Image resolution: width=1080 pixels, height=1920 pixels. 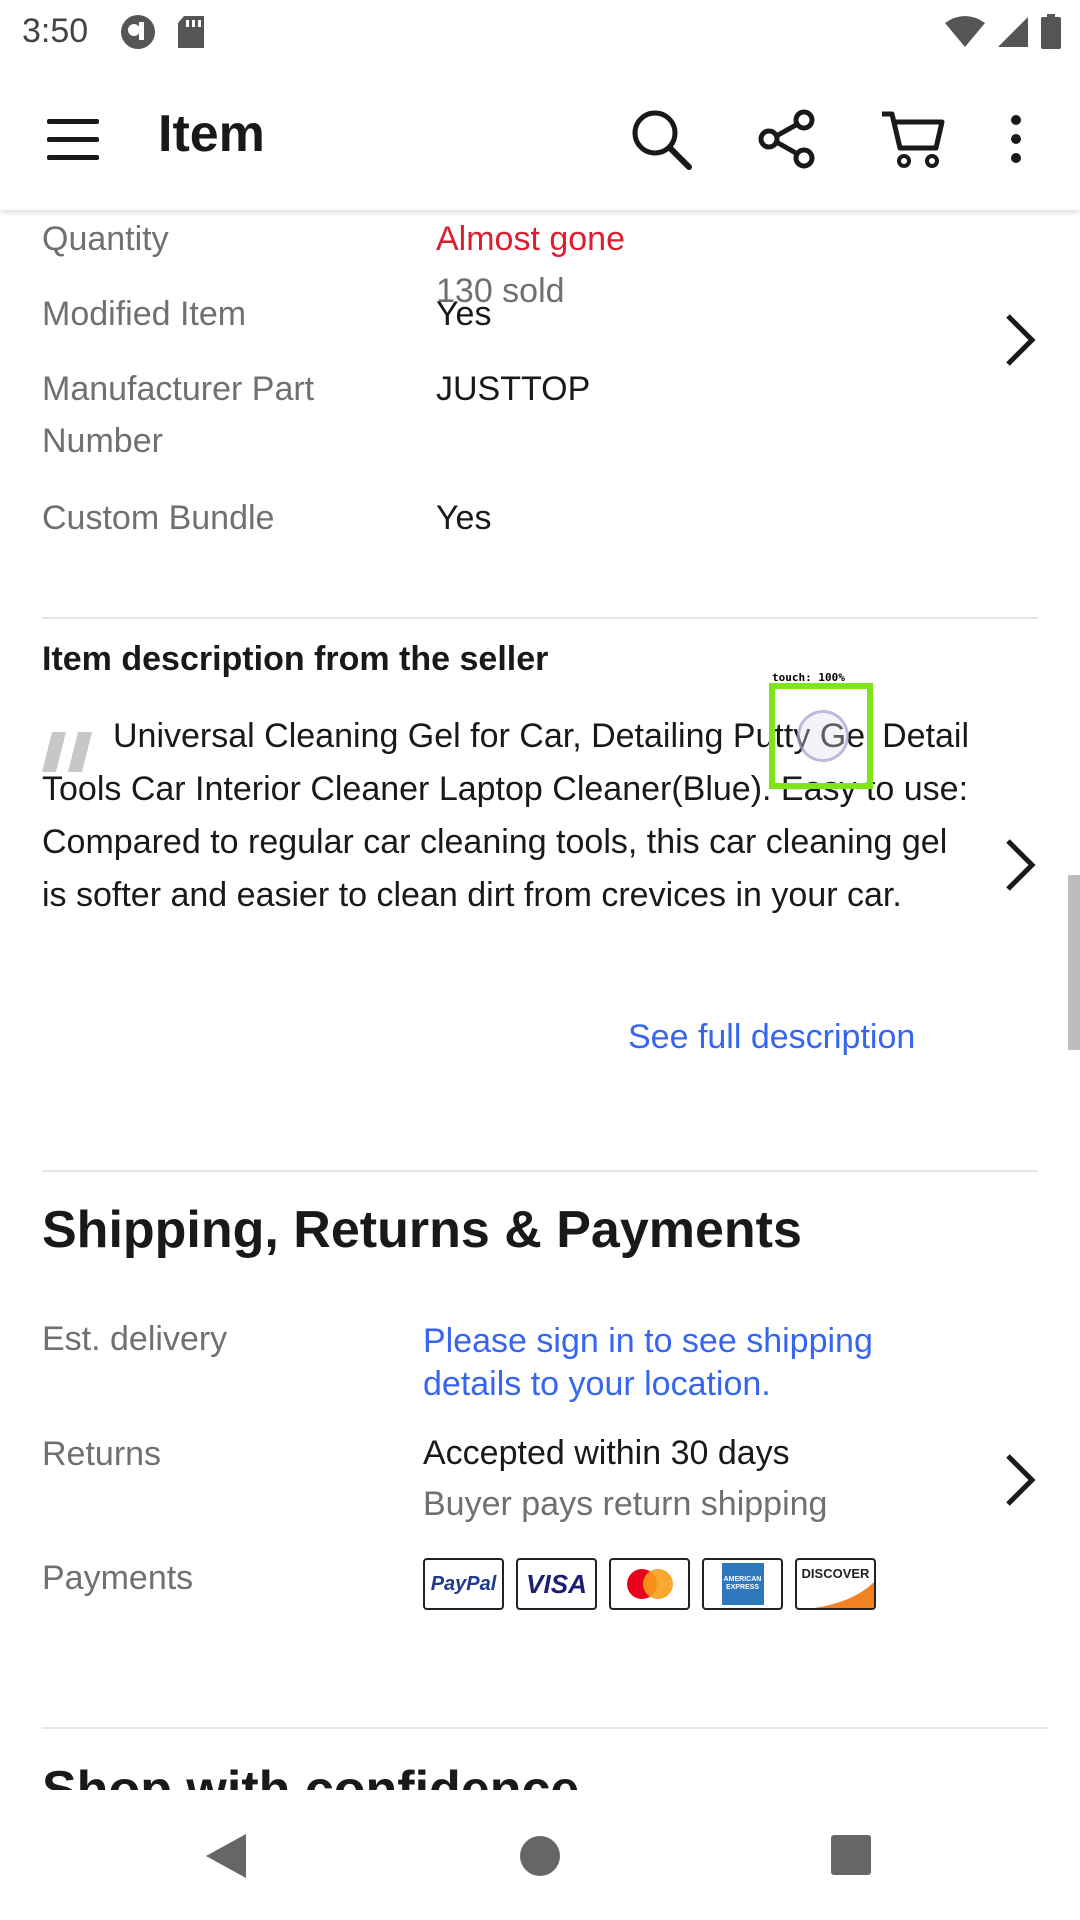 I want to click on mastercard-icon, so click(x=649, y=1584).